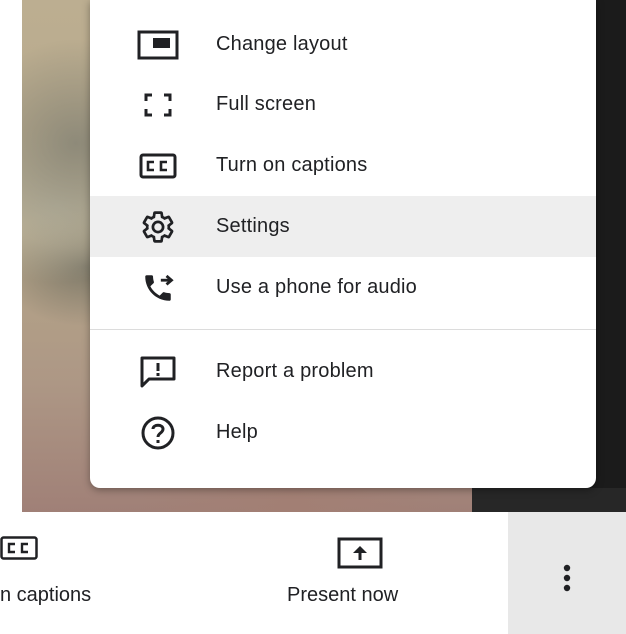 This screenshot has height=634, width=626. I want to click on menu-item-full-screen: Full screen, so click(343, 104).